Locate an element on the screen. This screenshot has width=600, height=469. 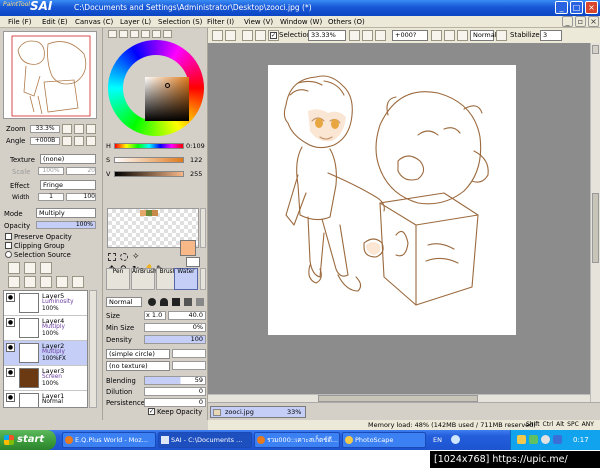
close-button: × is located at coordinates (591, 7).